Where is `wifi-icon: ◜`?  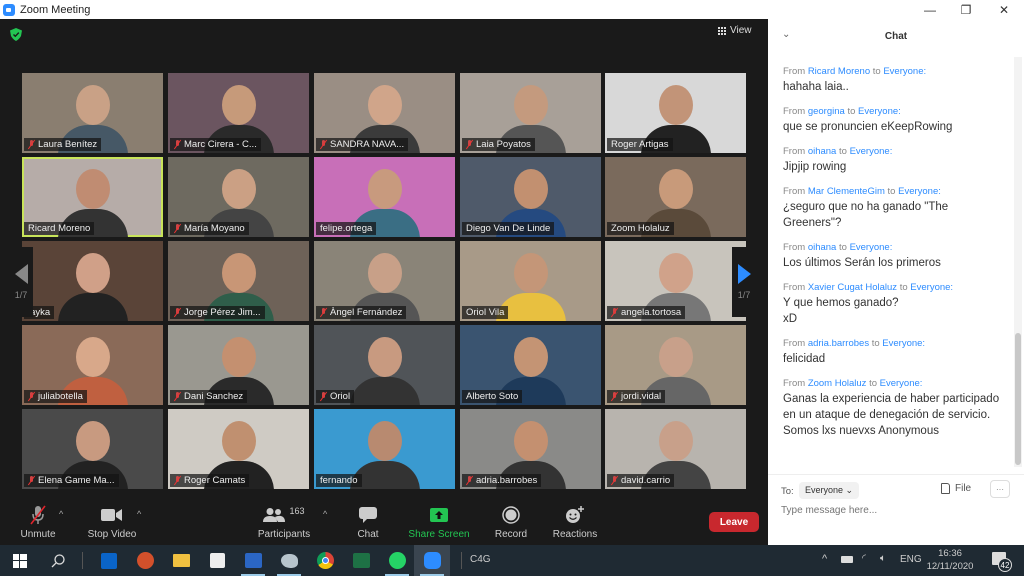 wifi-icon: ◜ is located at coordinates (864, 558).